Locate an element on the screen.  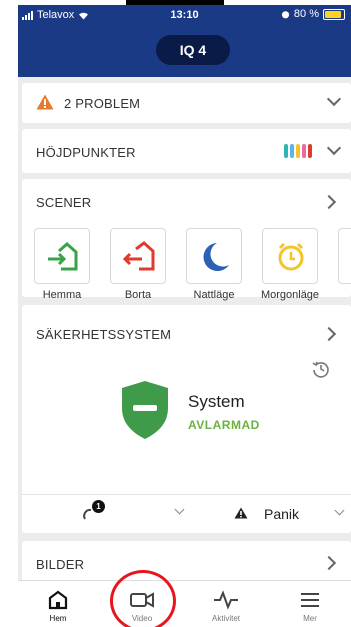
highlights-card: HÖJDPUNKTER is located at coordinates (186, 151).